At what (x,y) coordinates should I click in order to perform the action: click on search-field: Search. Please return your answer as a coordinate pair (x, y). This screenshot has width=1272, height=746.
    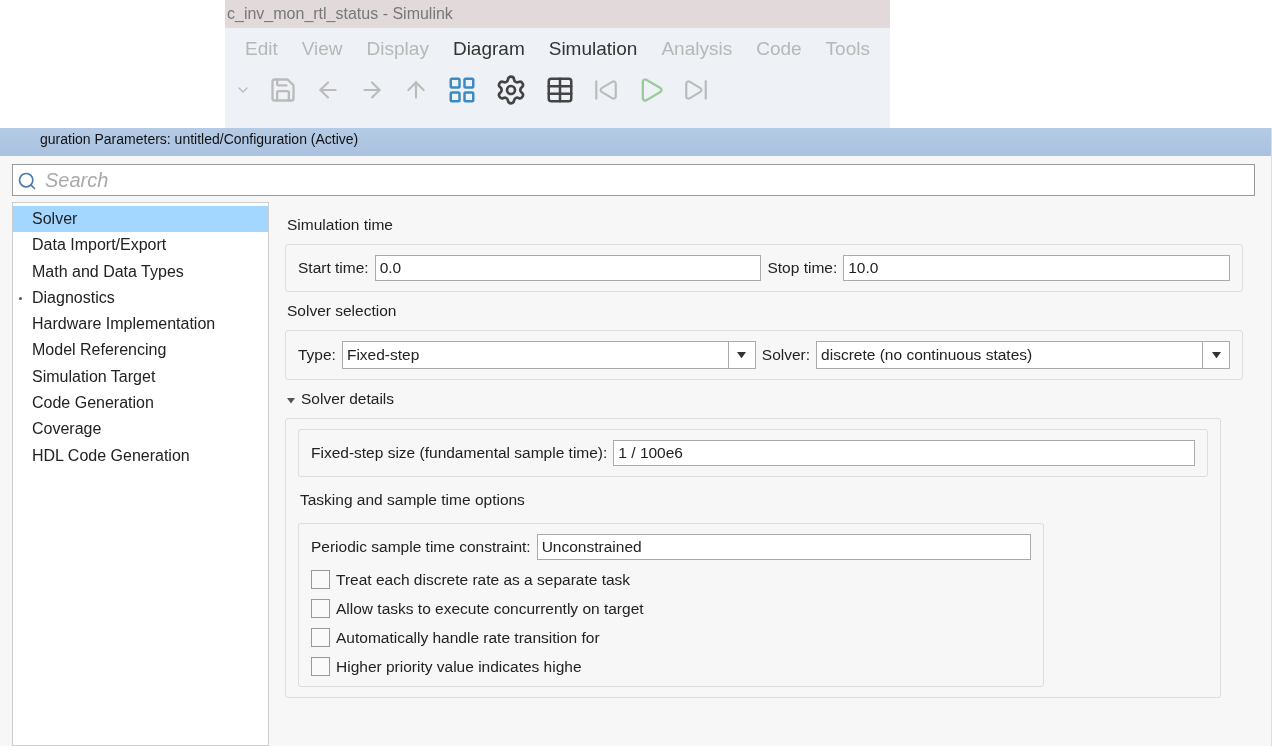
    Looking at the image, I should click on (633, 180).